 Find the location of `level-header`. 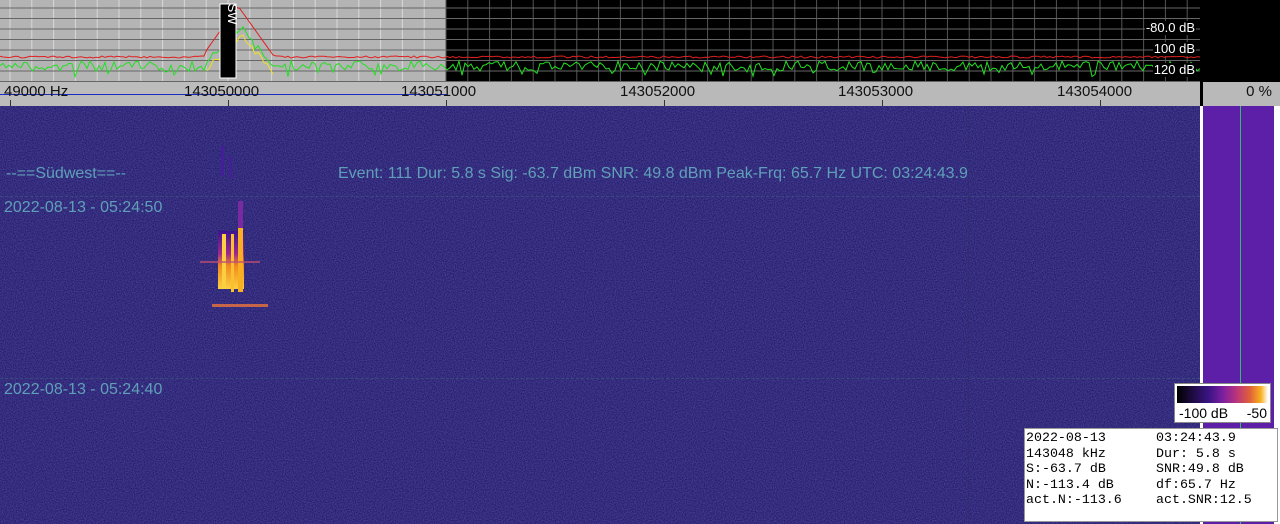

level-header is located at coordinates (1240, 41).